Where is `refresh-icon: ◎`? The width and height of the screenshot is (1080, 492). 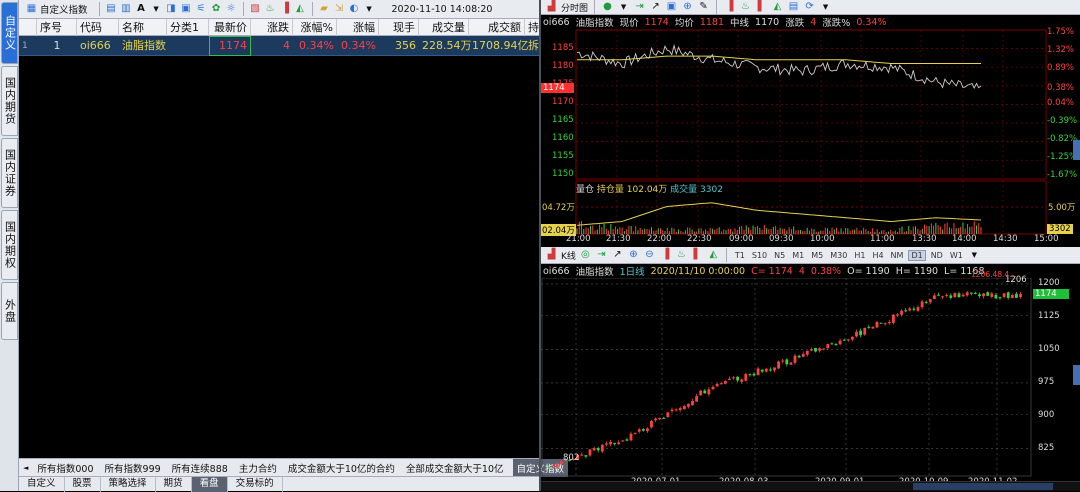
refresh-icon: ◎ is located at coordinates (585, 255).